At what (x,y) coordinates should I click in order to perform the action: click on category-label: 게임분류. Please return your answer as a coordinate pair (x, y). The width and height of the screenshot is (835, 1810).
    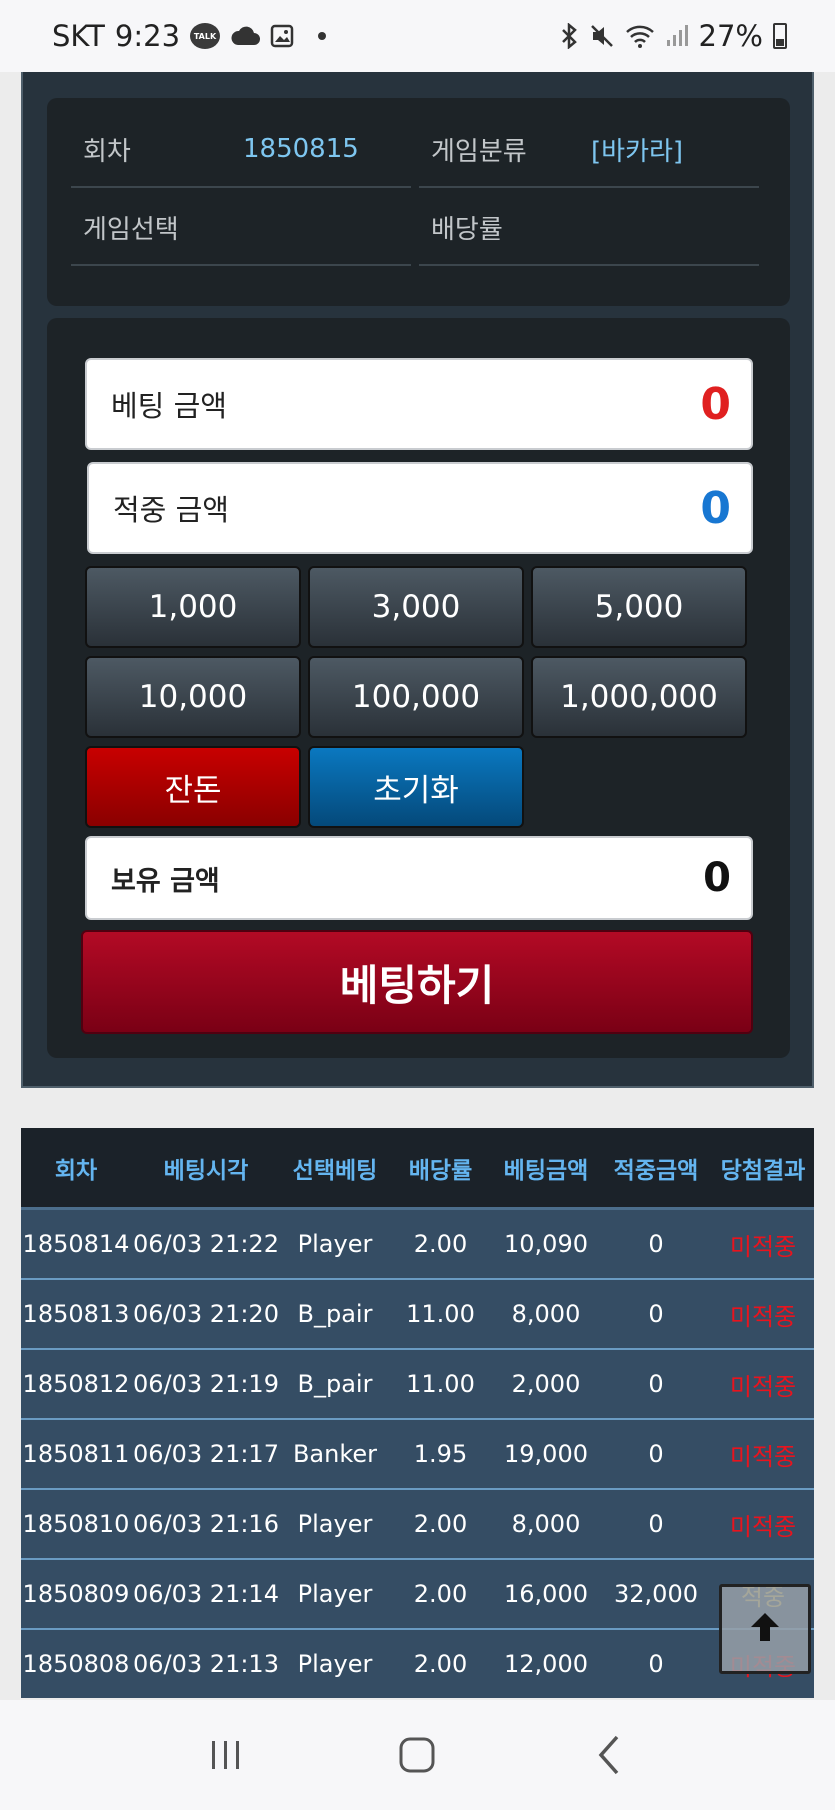
    Looking at the image, I should click on (479, 151).